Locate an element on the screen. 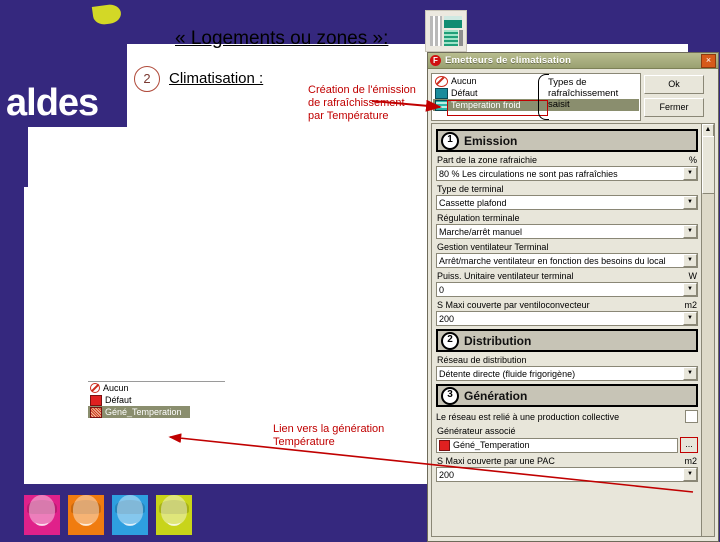  field-label: Gestion ventilateur Terminal is located at coordinates (493, 247).